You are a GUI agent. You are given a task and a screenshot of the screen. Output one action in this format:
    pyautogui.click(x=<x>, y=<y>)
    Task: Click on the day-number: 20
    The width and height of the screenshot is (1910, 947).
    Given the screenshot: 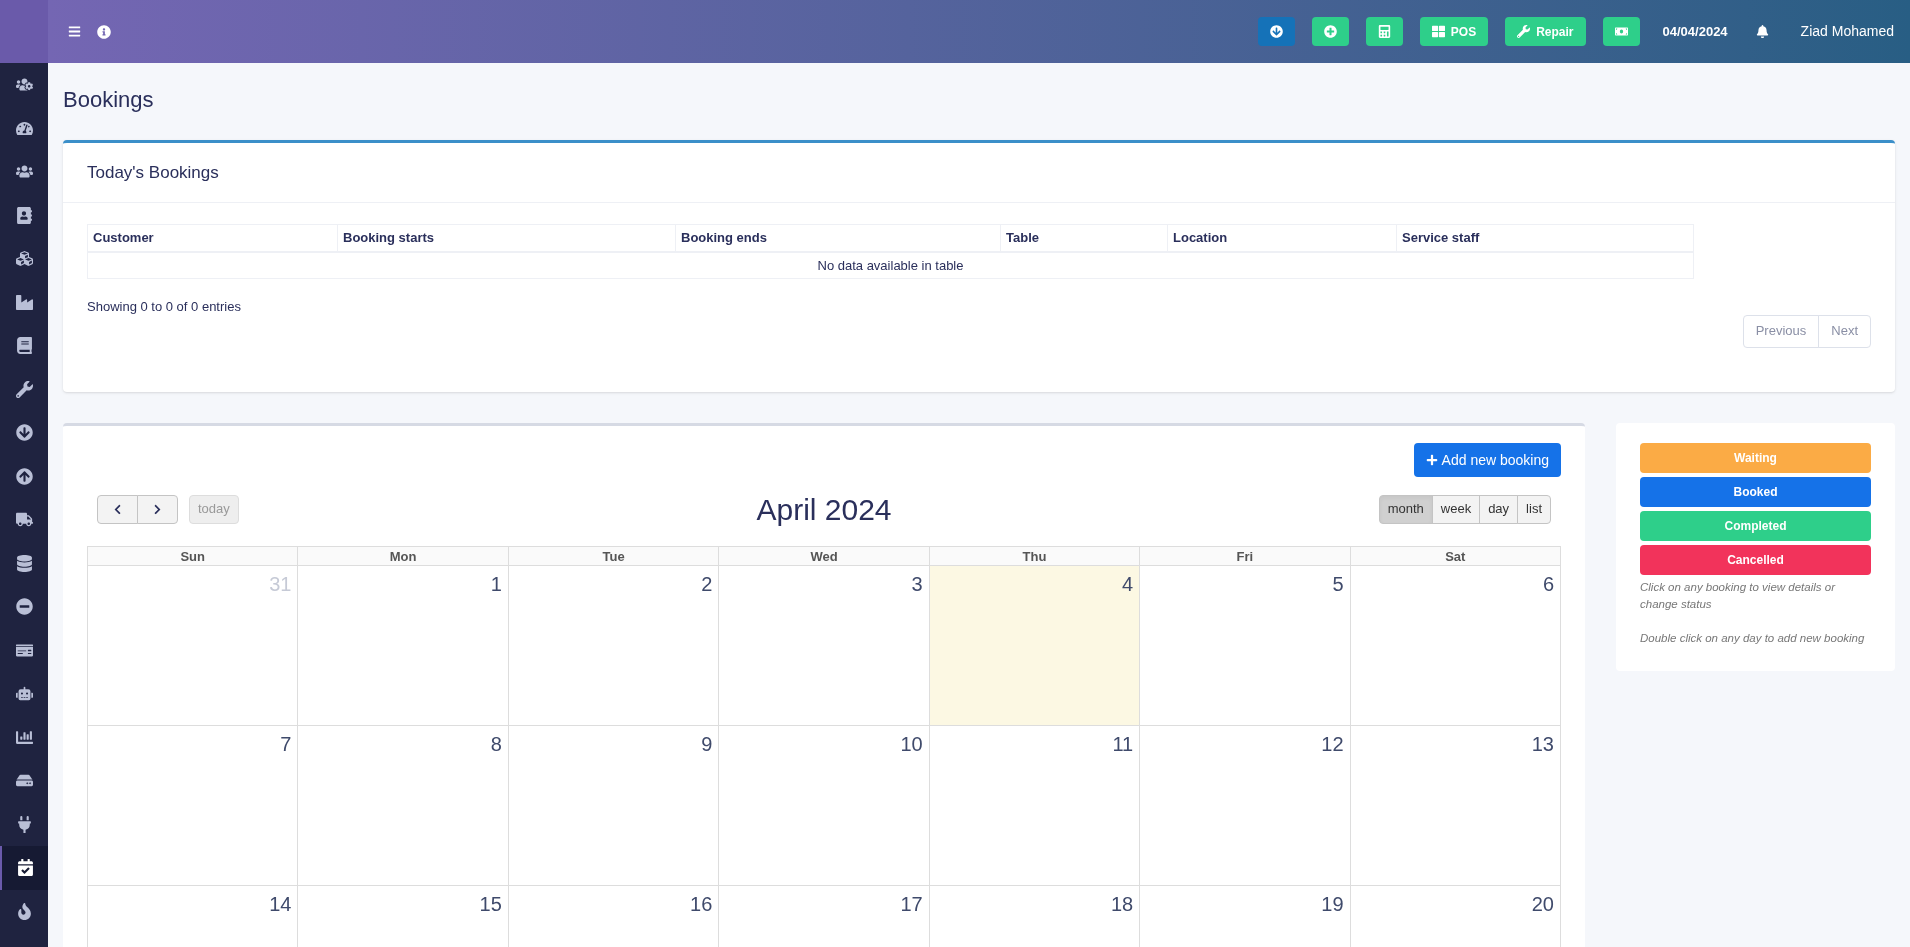 What is the action you would take?
    pyautogui.click(x=1542, y=904)
    